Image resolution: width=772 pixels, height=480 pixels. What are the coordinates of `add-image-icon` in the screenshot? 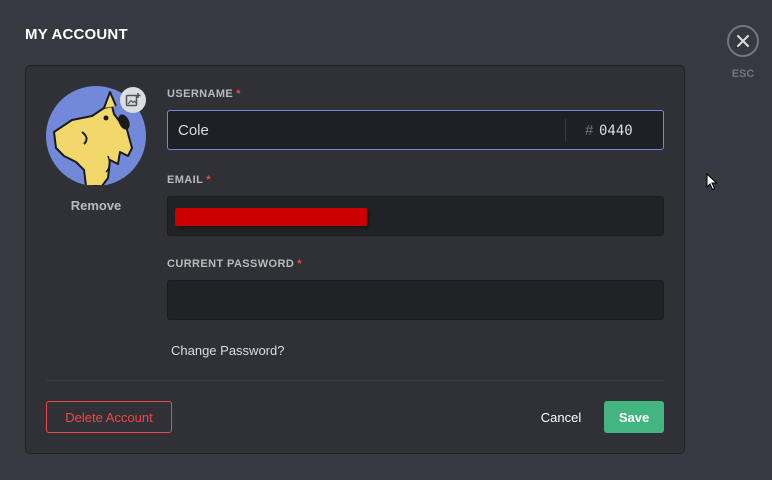 It's located at (133, 100).